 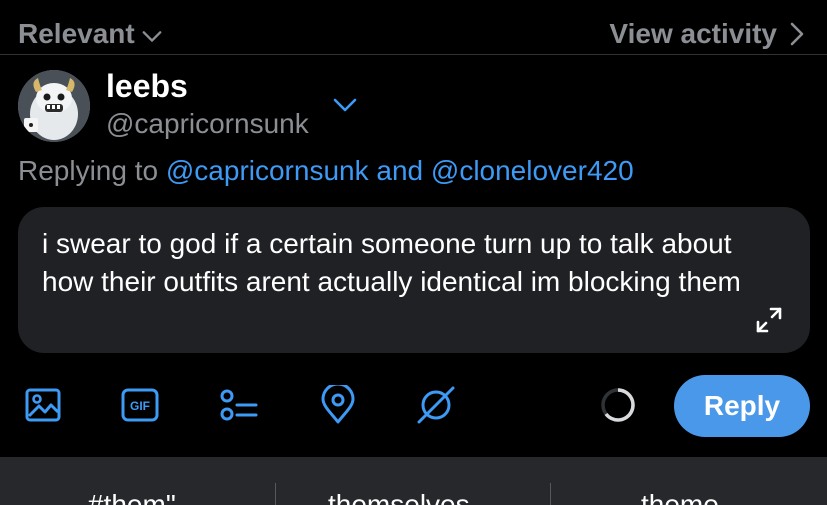 I want to click on replying-prefix: Replying to, so click(x=92, y=170).